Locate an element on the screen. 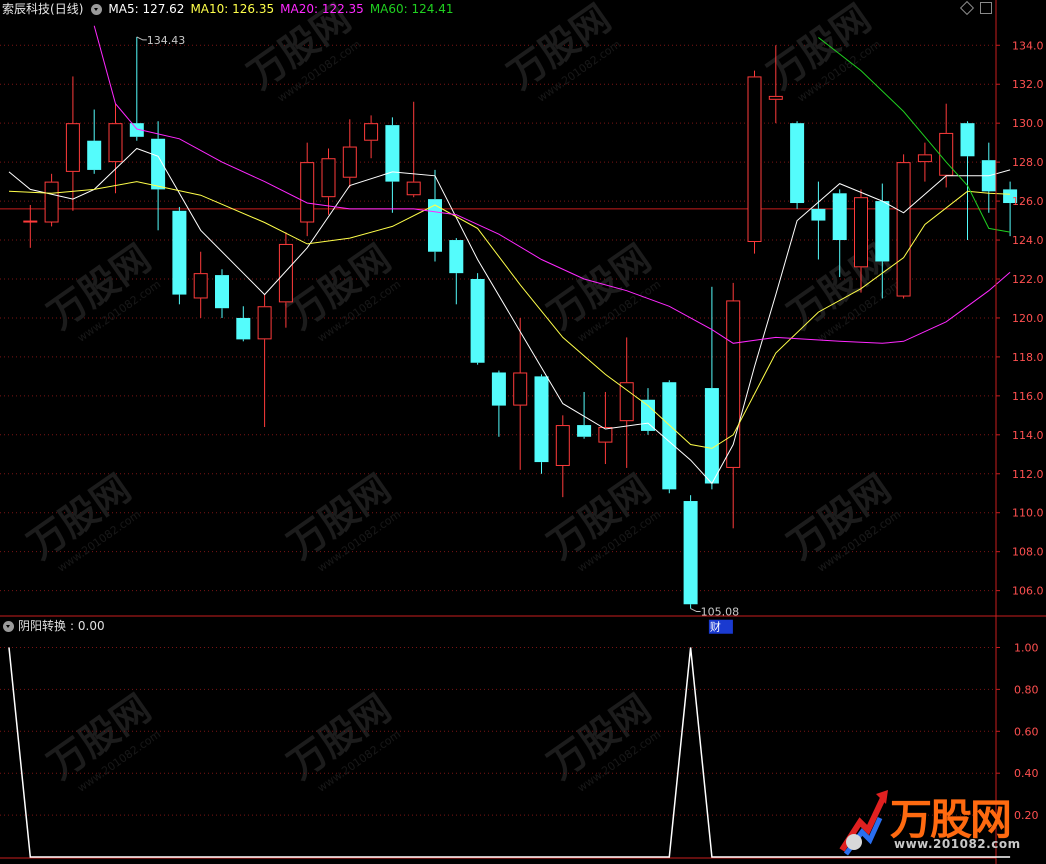 Image resolution: width=1046 pixels, height=864 pixels. price-tick-label: 134.0 is located at coordinates (1028, 45).